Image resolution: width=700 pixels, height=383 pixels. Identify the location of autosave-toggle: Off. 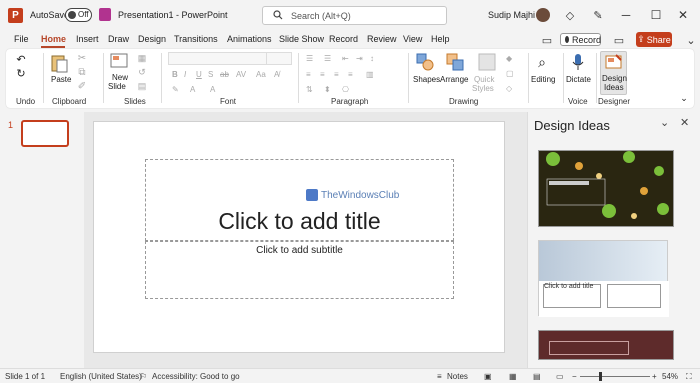
(78, 15).